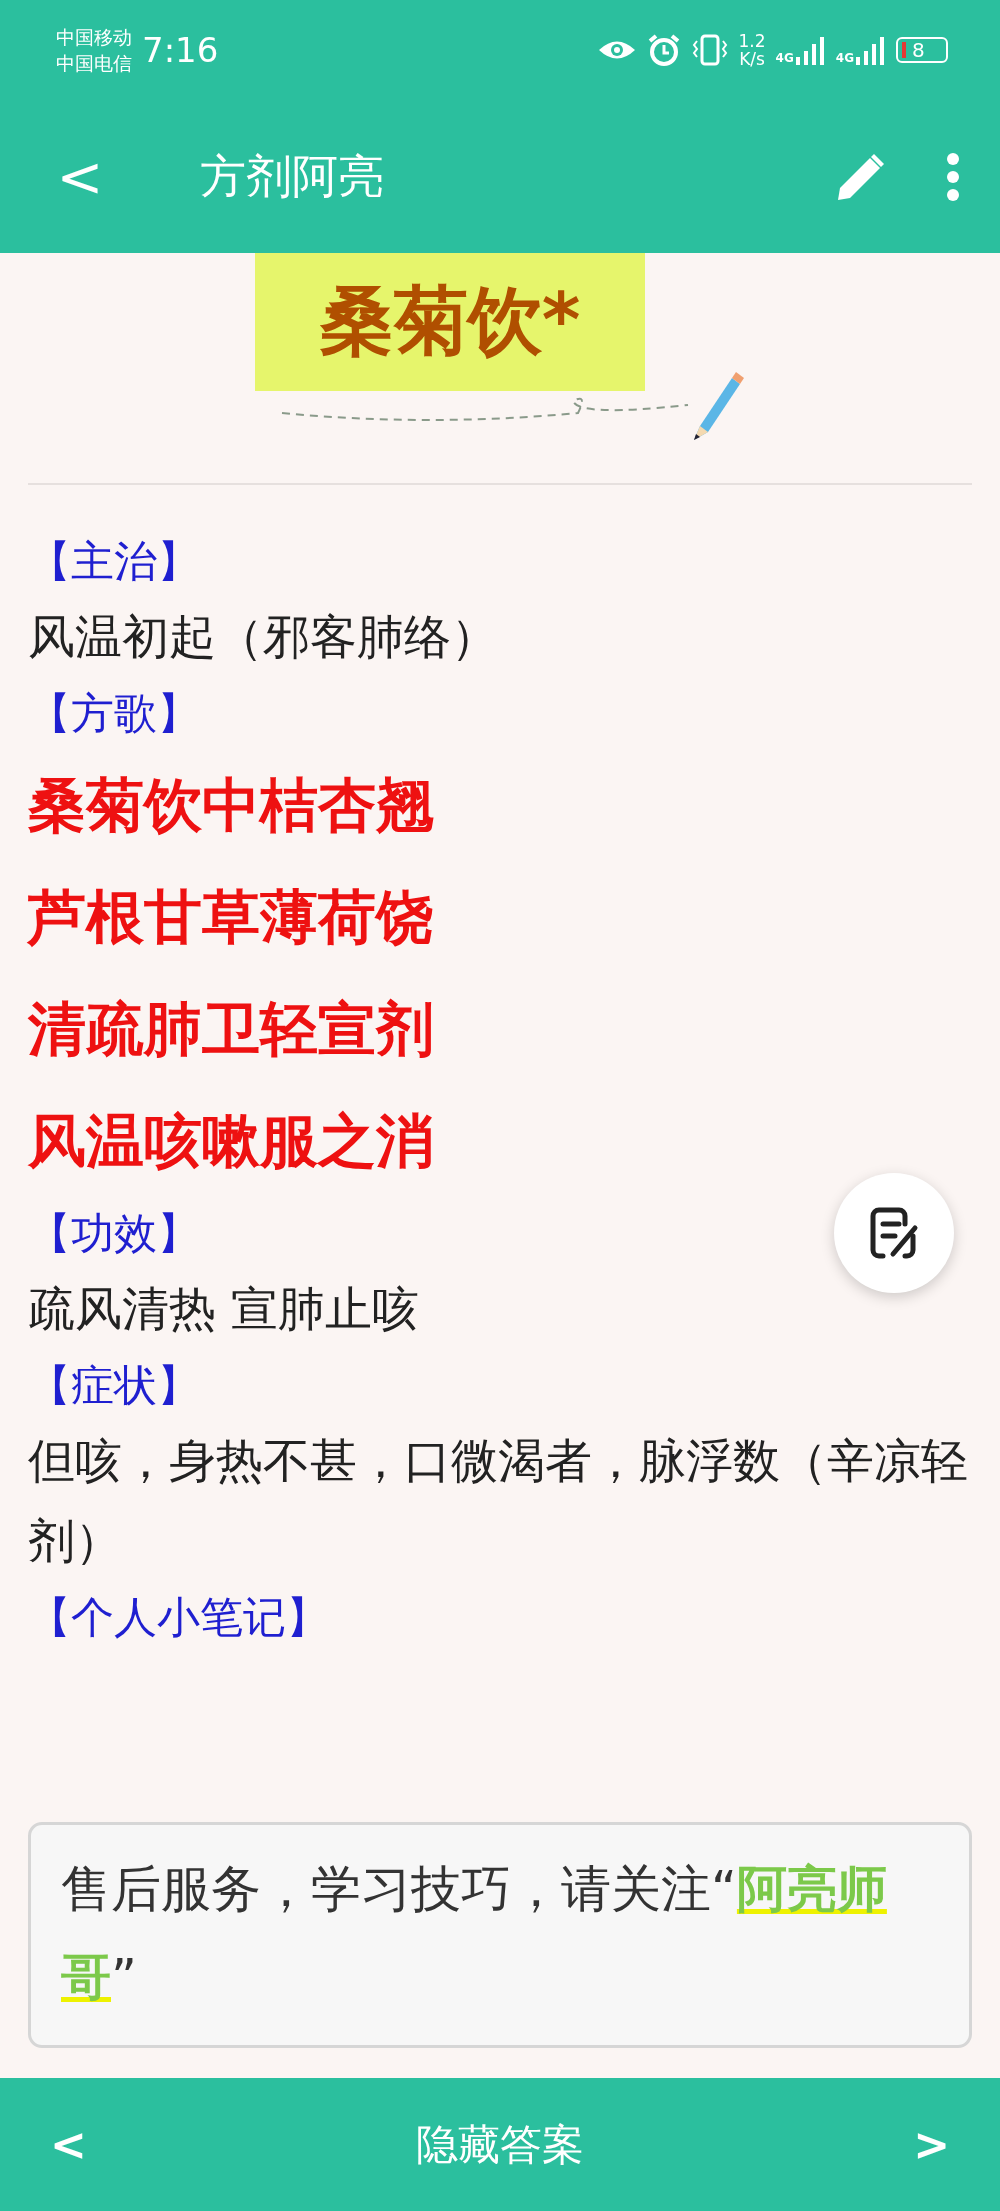 The height and width of the screenshot is (2211, 1000). I want to click on edit-note-button, so click(894, 1233).